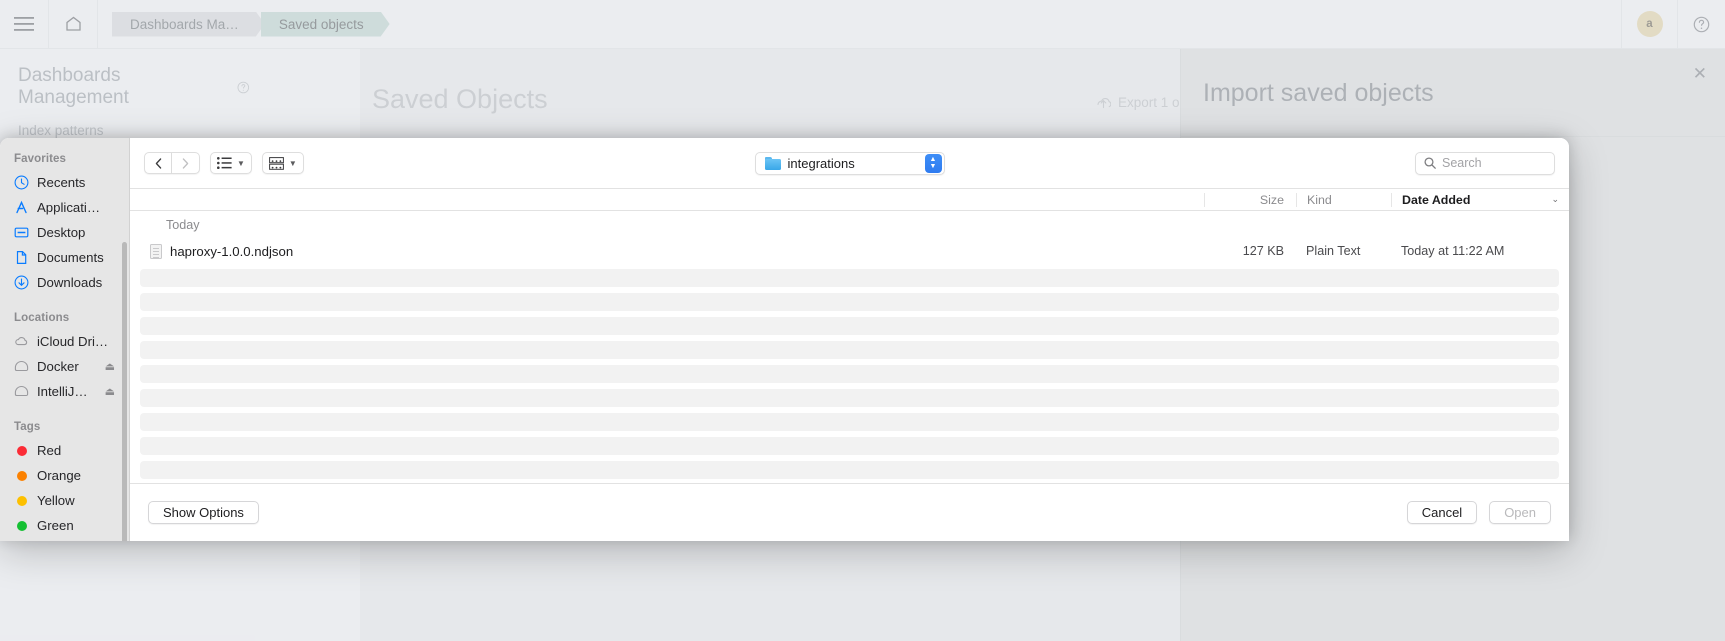 The image size is (1725, 641). What do you see at coordinates (203, 512) in the screenshot?
I see `show-options-button: Show Options` at bounding box center [203, 512].